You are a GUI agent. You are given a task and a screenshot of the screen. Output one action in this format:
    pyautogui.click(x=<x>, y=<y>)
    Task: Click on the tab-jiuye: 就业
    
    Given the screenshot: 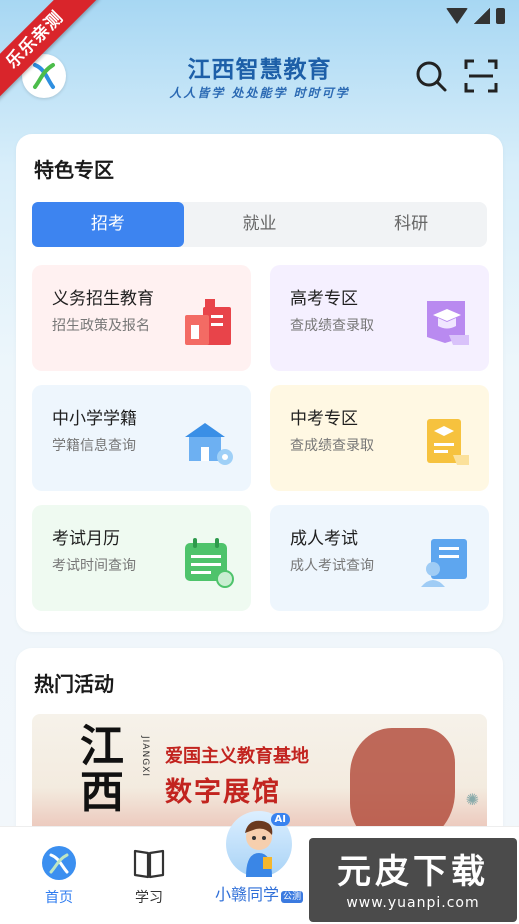 What is the action you would take?
    pyautogui.click(x=260, y=224)
    